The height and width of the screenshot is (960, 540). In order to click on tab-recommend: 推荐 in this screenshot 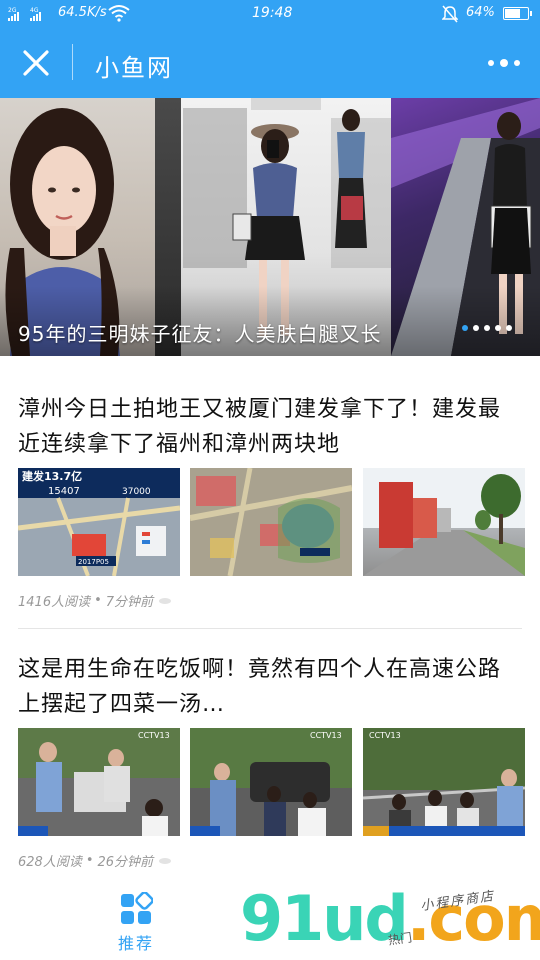, I will do `click(136, 924)`.